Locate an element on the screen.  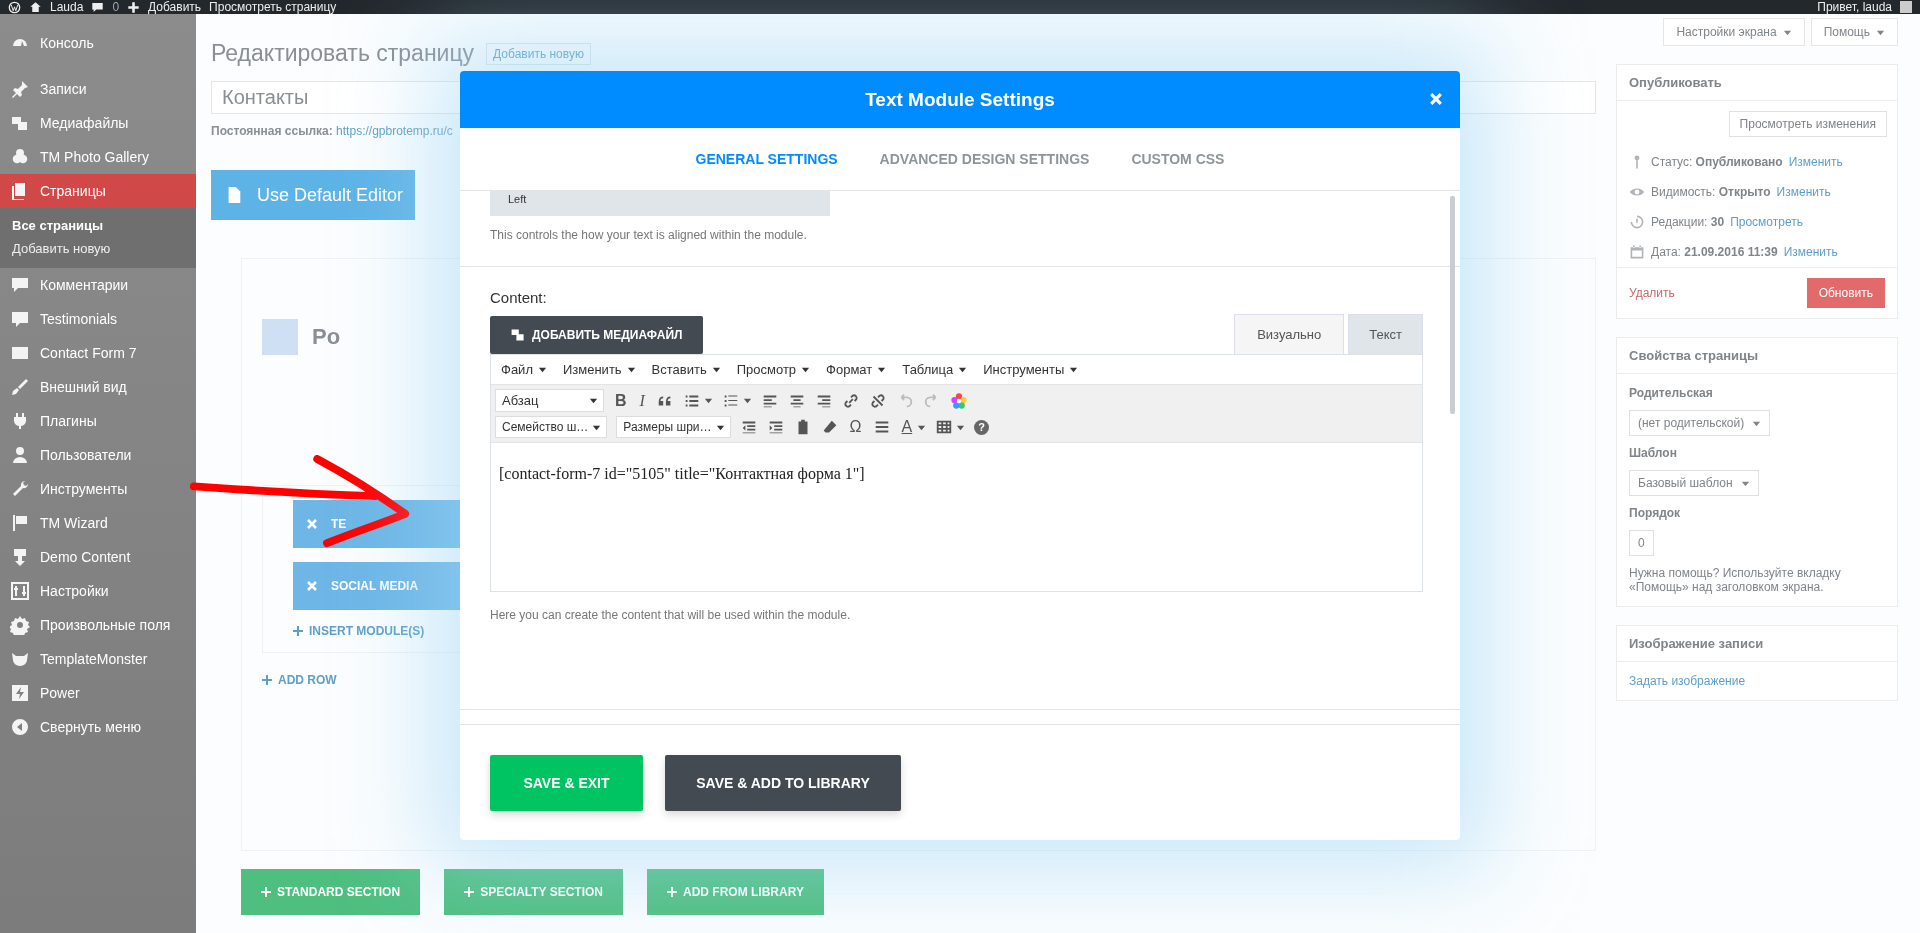
sidebar-item: Произвольные поля is located at coordinates (98, 625).